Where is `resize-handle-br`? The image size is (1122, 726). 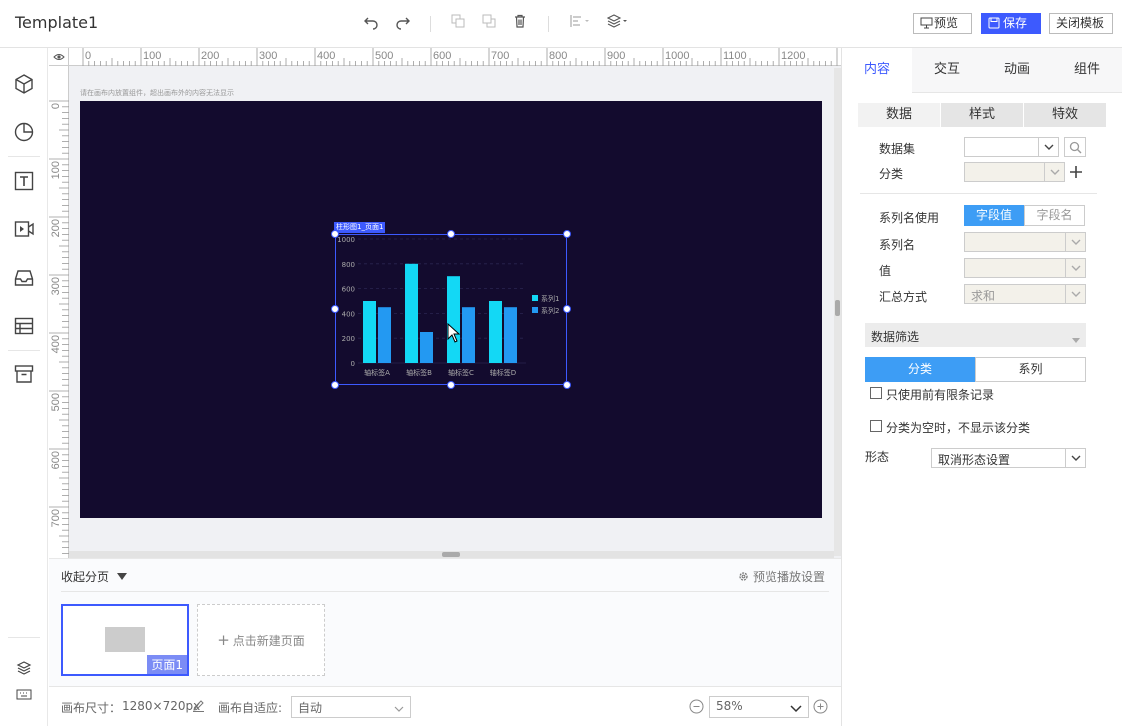
resize-handle-br is located at coordinates (567, 385).